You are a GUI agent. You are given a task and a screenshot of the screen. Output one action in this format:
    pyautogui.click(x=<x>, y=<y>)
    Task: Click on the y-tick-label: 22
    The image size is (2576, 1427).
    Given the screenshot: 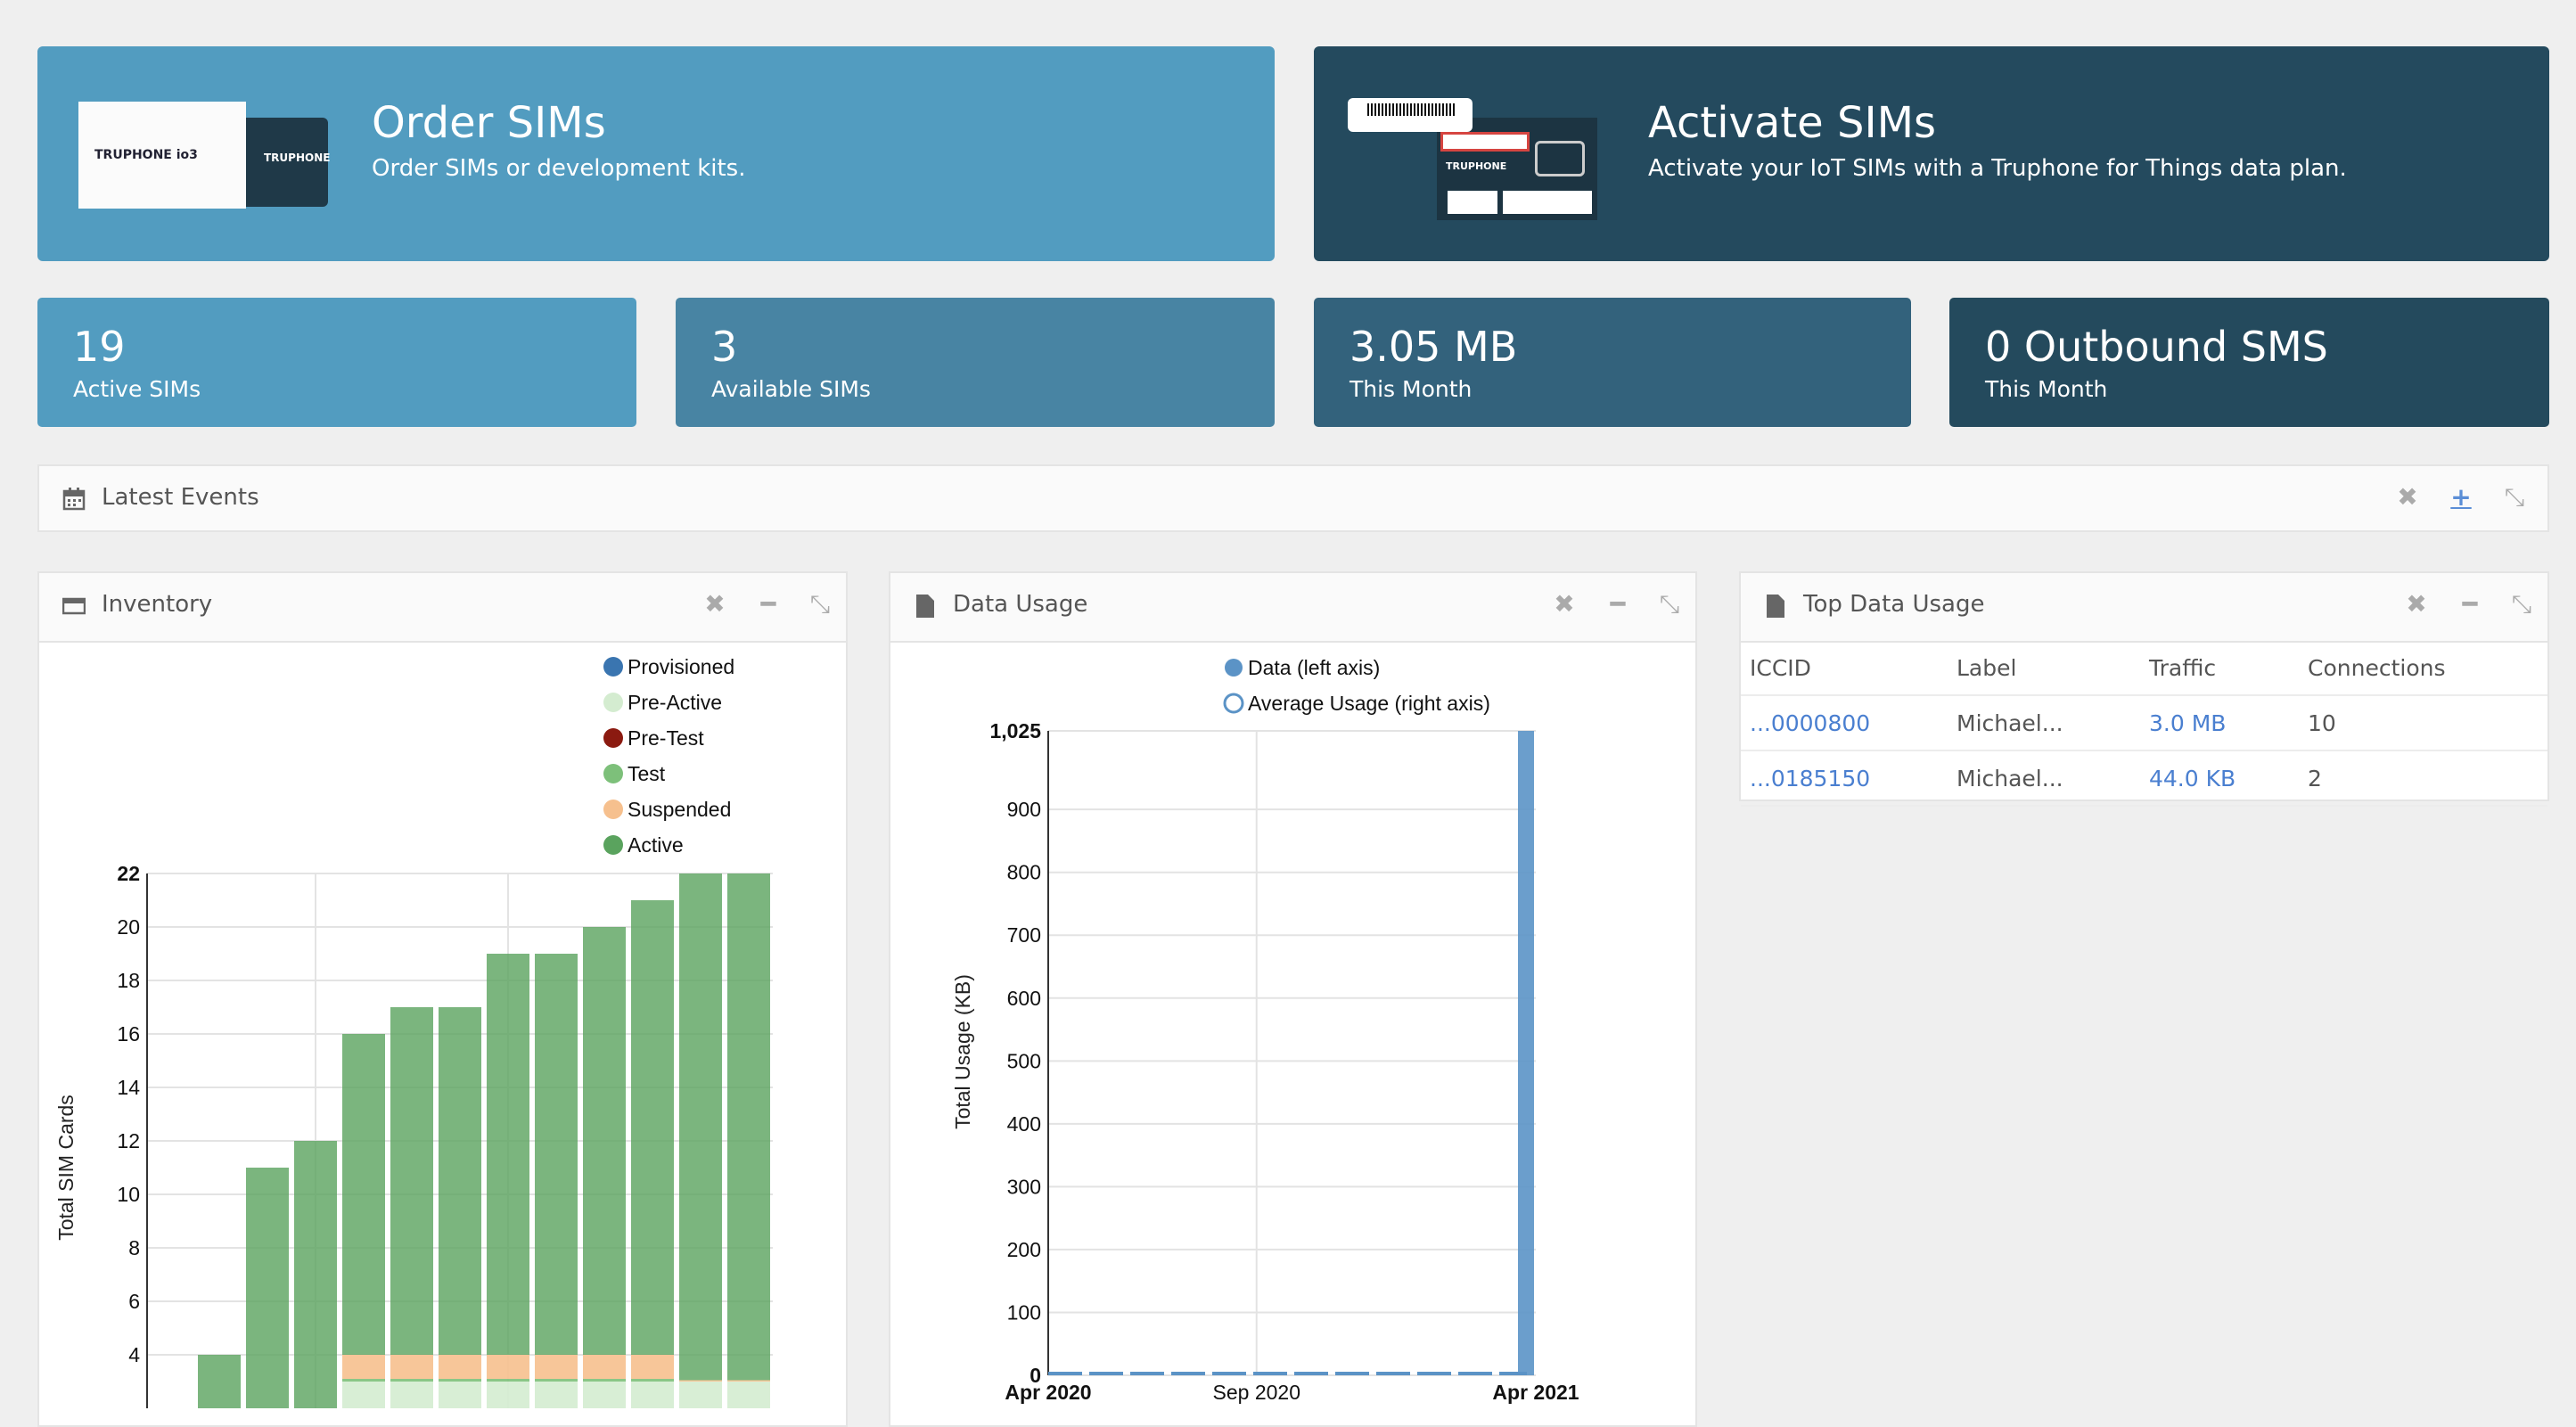 What is the action you would take?
    pyautogui.click(x=129, y=873)
    